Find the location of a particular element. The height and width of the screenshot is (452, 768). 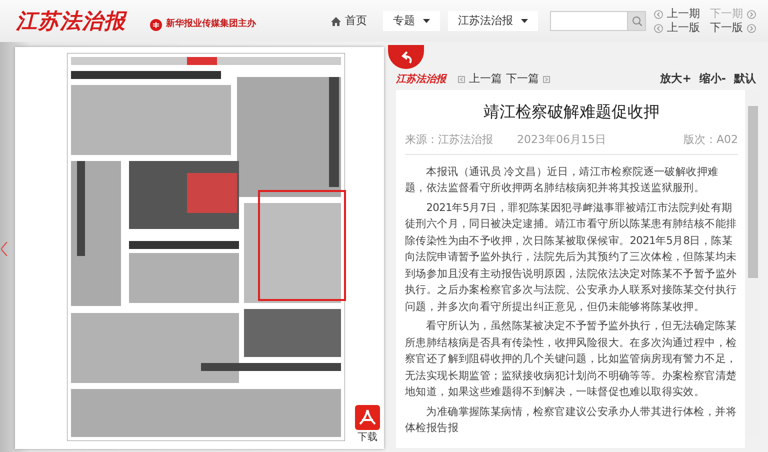

zoom-link: 缩小- is located at coordinates (712, 79).